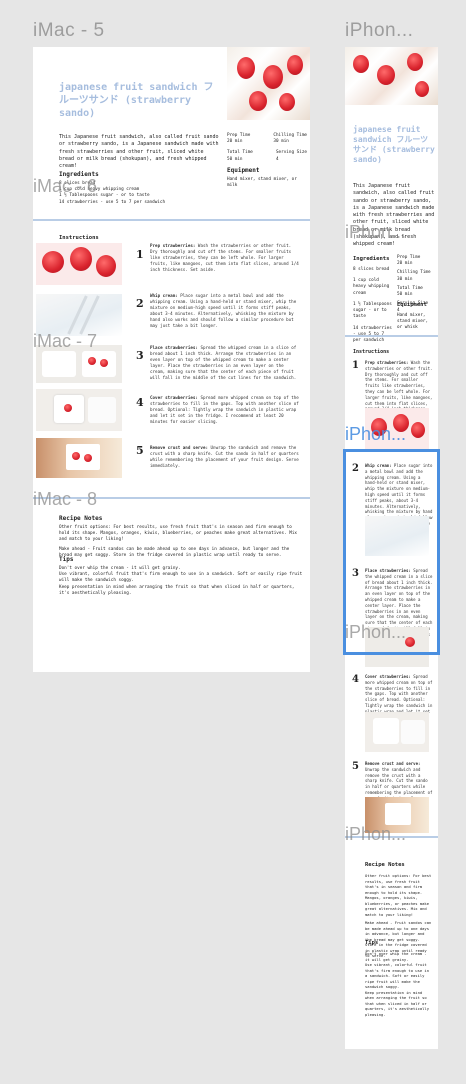 This screenshot has height=1084, width=466. I want to click on mobile-step-4-image, so click(397, 732).